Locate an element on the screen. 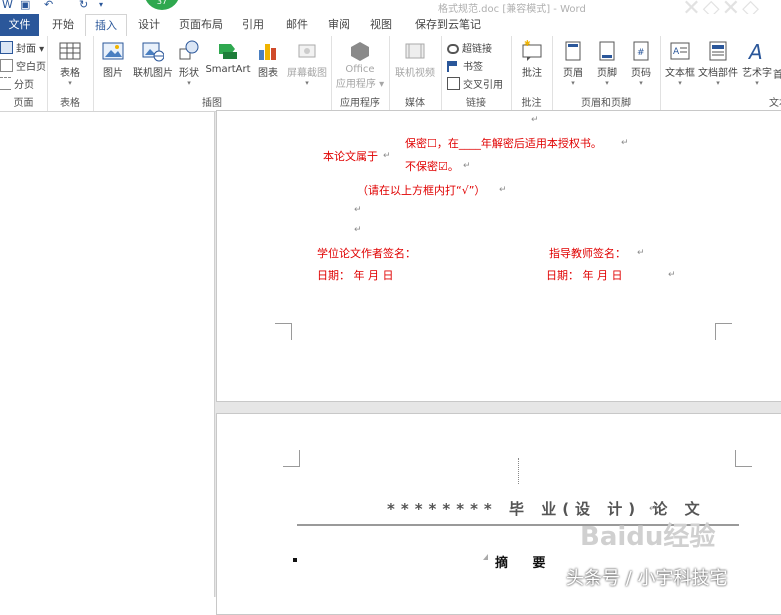  textbox-label: 文本框 is located at coordinates (680, 73).